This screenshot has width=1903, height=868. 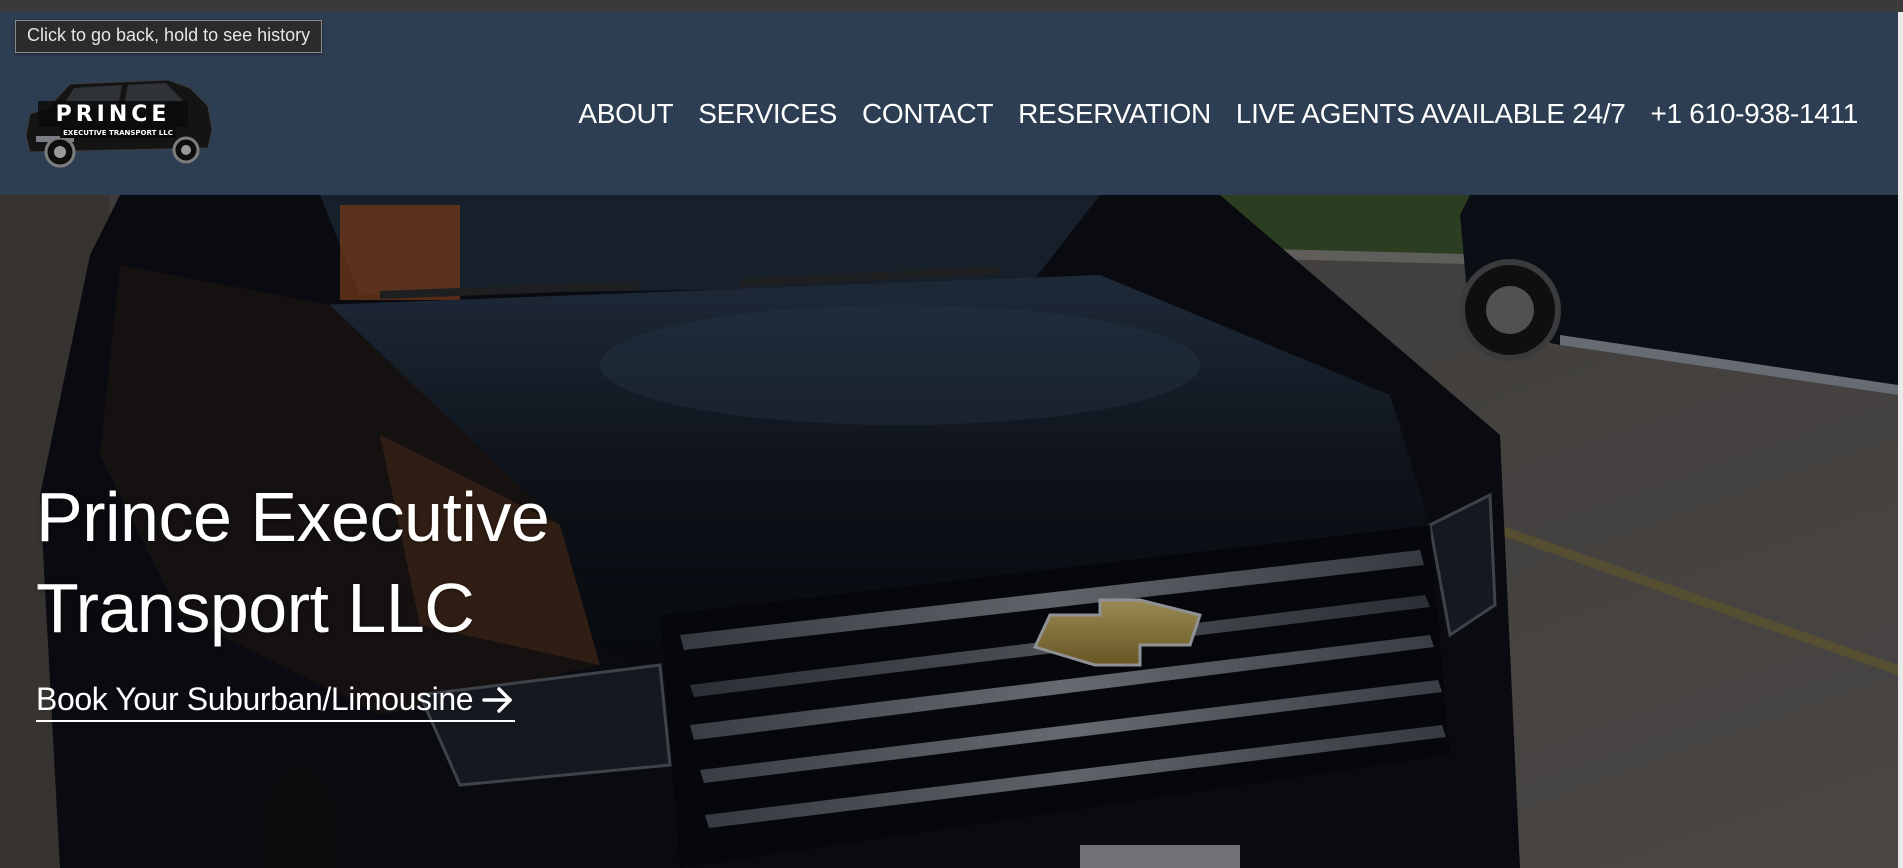 What do you see at coordinates (767, 114) in the screenshot?
I see `nav-services-link: SERVICES` at bounding box center [767, 114].